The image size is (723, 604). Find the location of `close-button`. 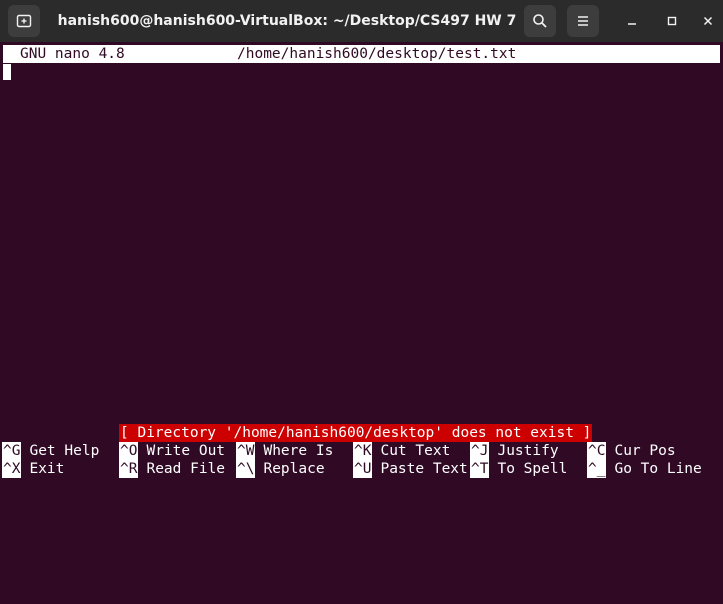

close-button is located at coordinates (708, 21).